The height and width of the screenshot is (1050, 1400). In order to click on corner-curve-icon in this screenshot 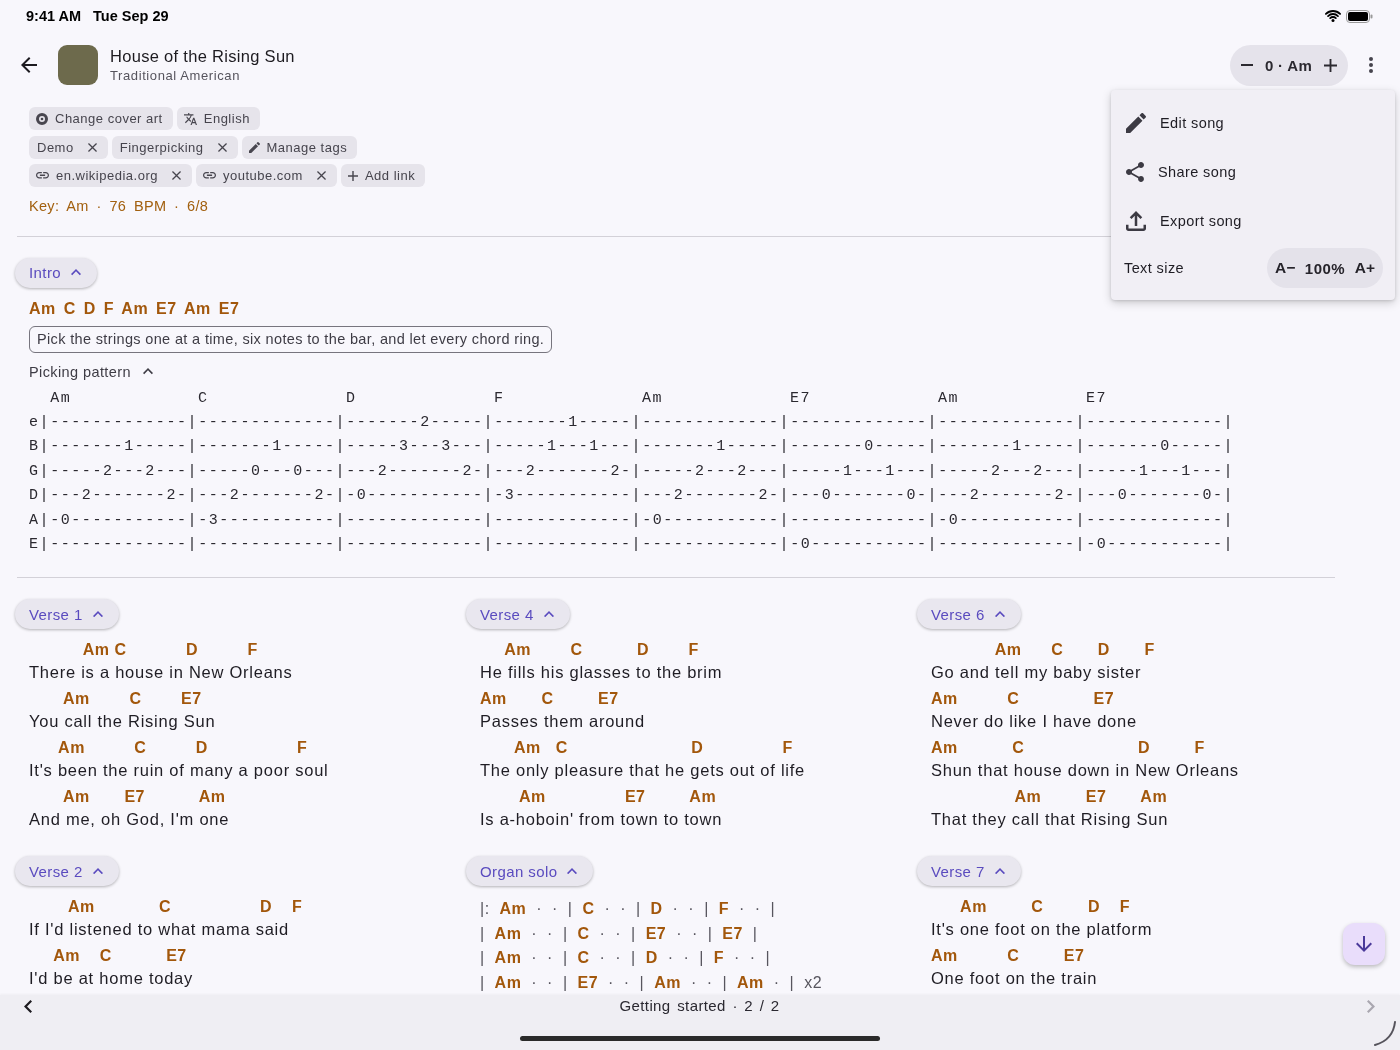, I will do `click(1385, 1033)`.